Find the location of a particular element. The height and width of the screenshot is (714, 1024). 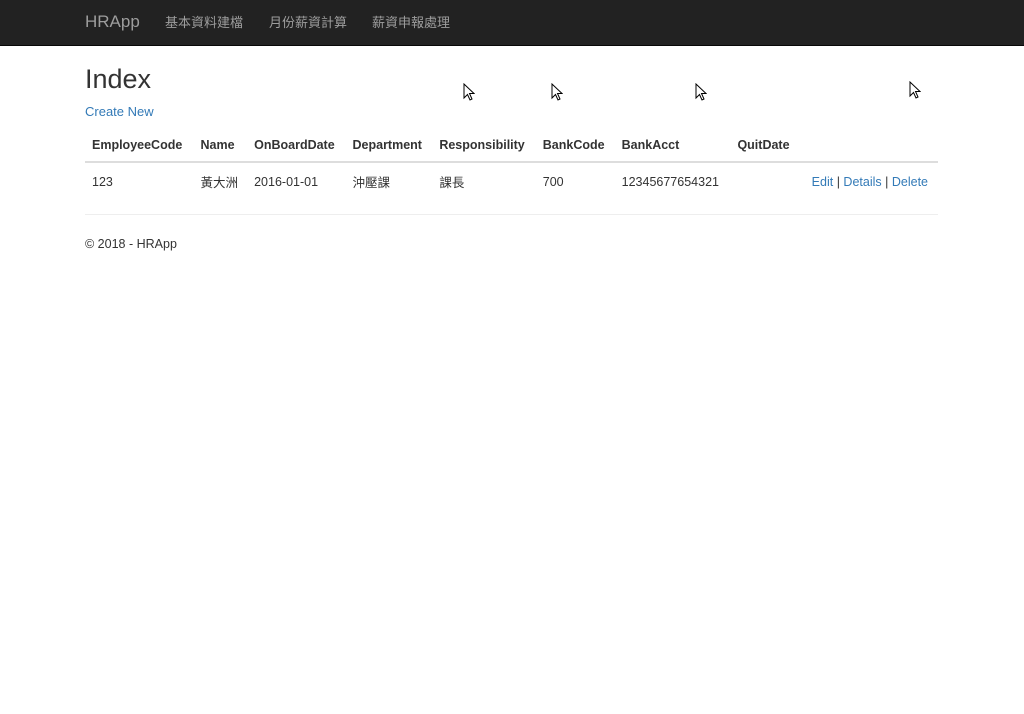

create-new-link: Create New is located at coordinates (119, 112).